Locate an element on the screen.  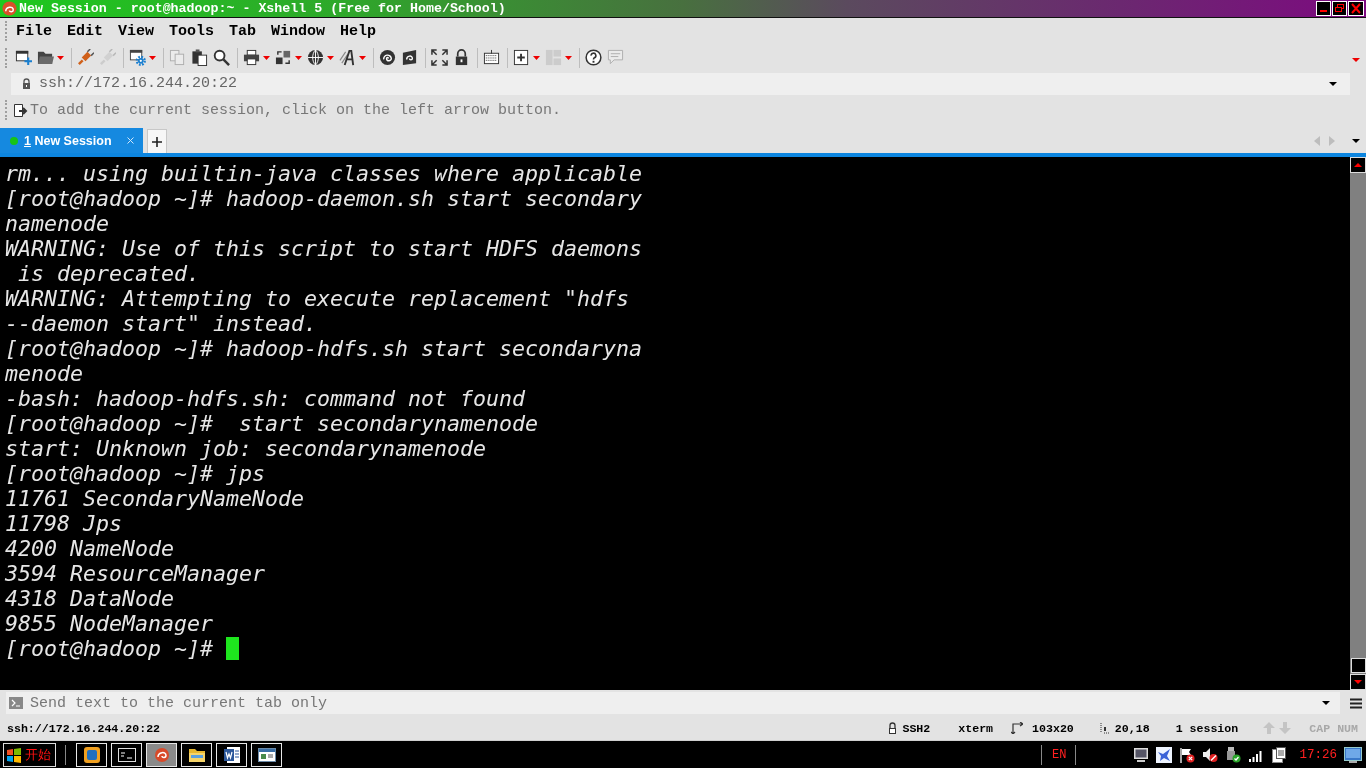
console-icon is located at coordinates (126, 754).